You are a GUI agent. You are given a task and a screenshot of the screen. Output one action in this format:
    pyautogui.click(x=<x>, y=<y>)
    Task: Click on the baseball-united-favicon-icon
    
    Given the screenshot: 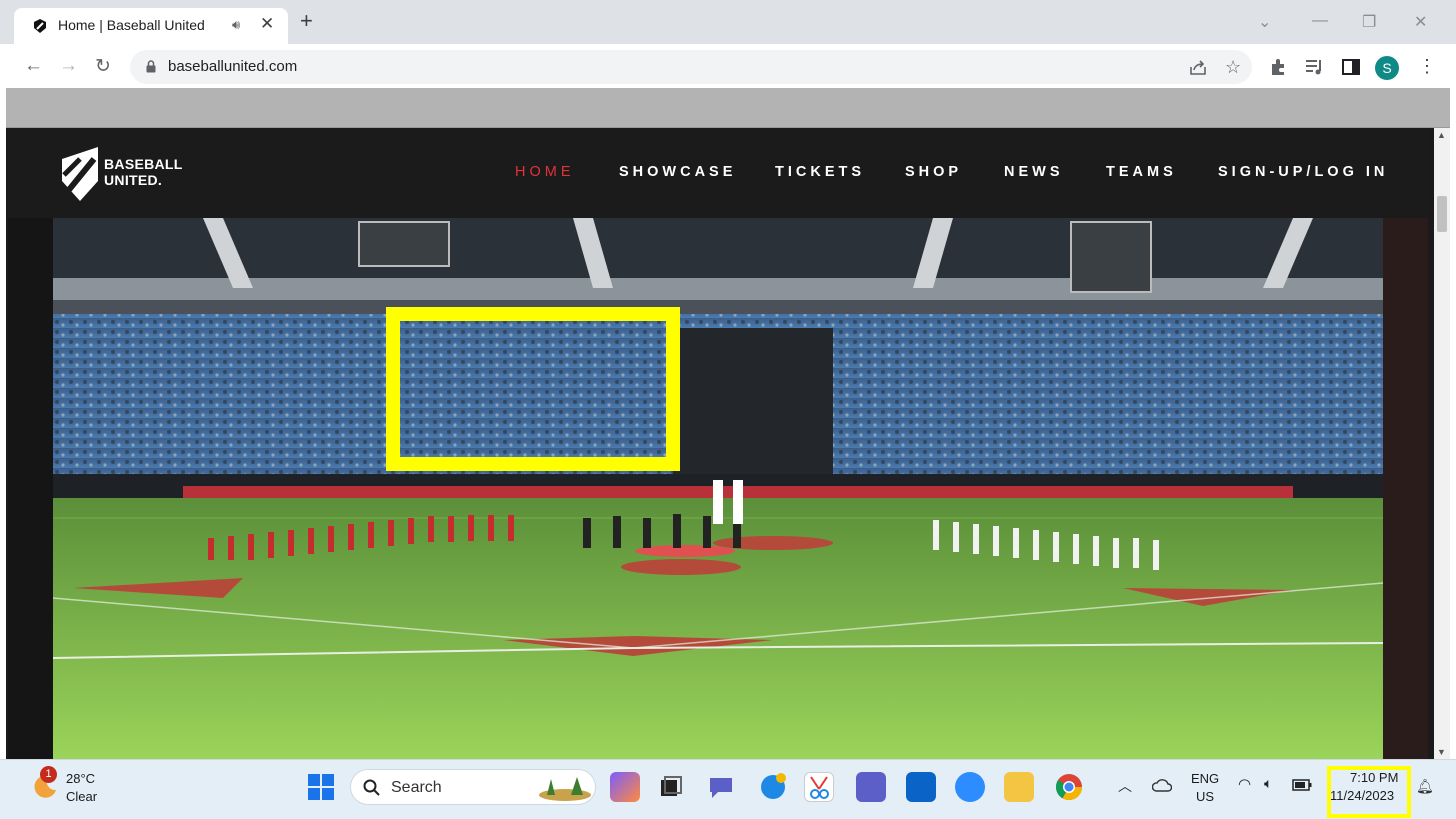 What is the action you would take?
    pyautogui.click(x=40, y=26)
    